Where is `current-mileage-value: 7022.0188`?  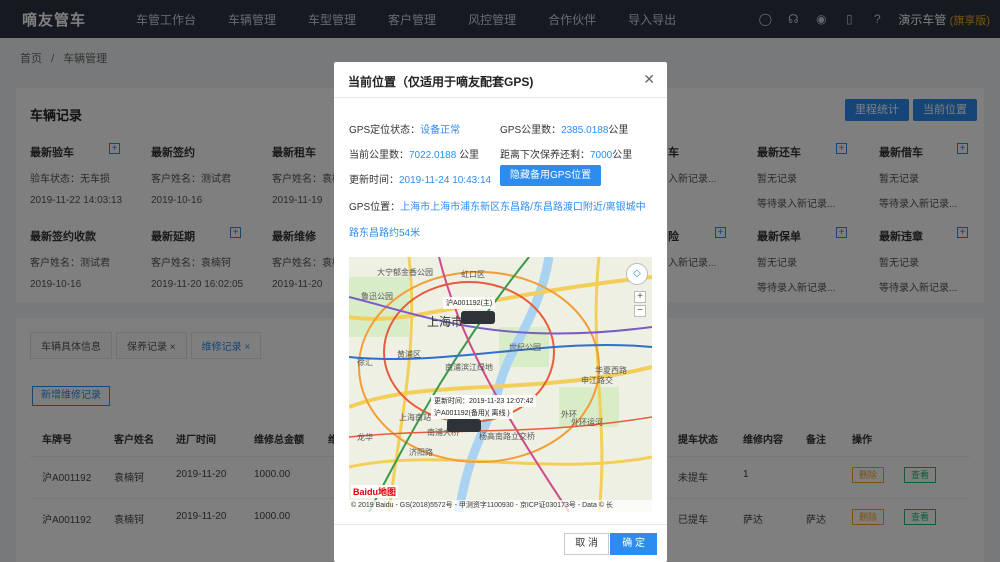 current-mileage-value: 7022.0188 is located at coordinates (433, 155).